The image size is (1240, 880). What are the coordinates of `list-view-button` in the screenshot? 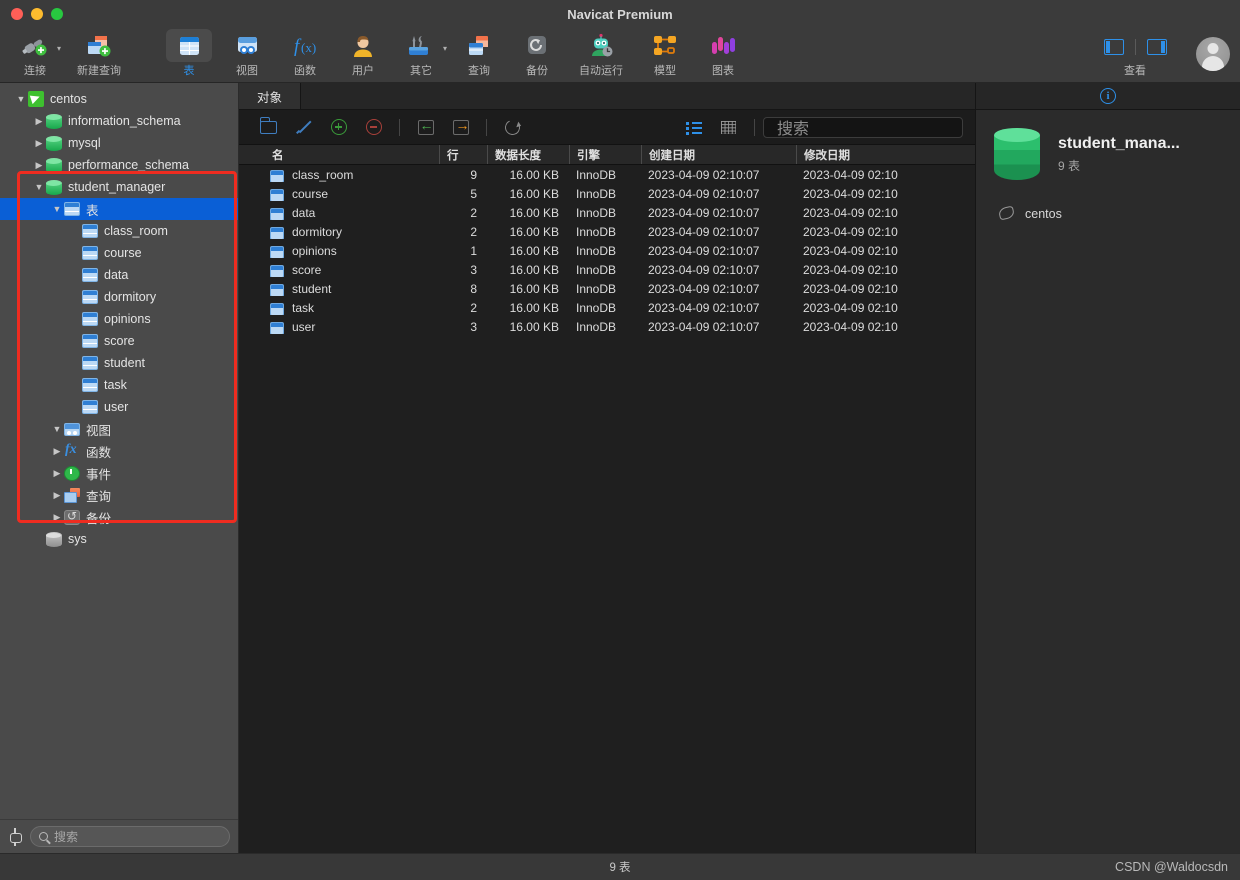 It's located at (693, 127).